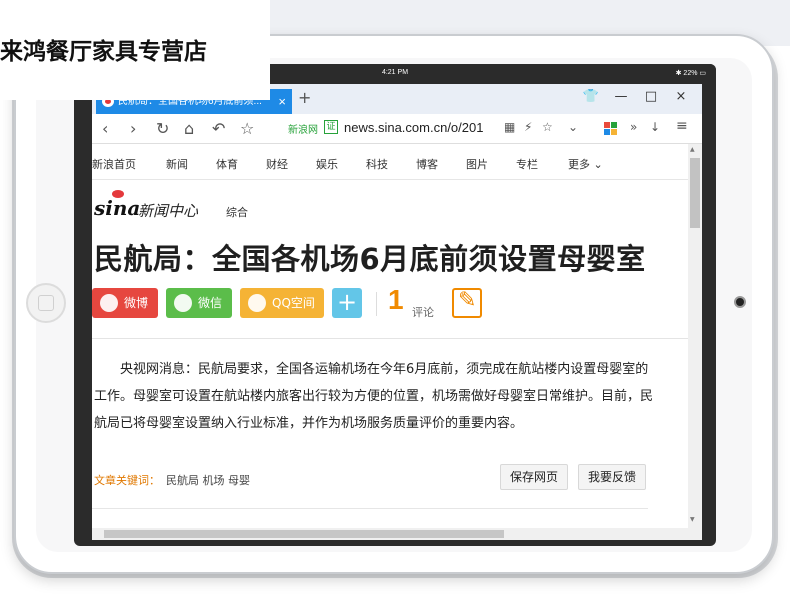 The width and height of the screenshot is (790, 599). What do you see at coordinates (682, 126) in the screenshot?
I see `menu-icon: ≡` at bounding box center [682, 126].